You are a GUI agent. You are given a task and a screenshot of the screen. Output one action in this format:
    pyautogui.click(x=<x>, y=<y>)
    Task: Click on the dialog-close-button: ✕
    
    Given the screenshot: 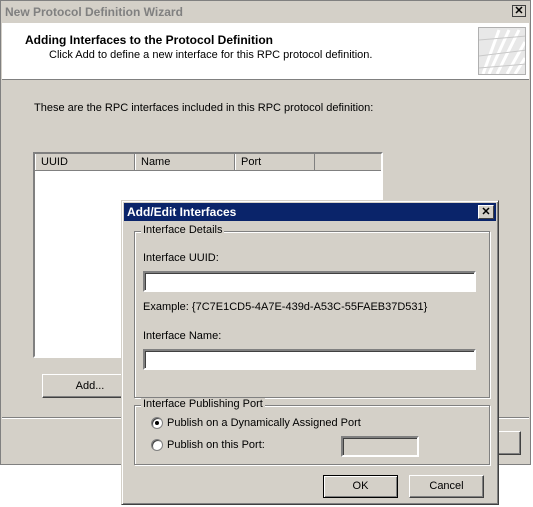 What is the action you would take?
    pyautogui.click(x=486, y=212)
    